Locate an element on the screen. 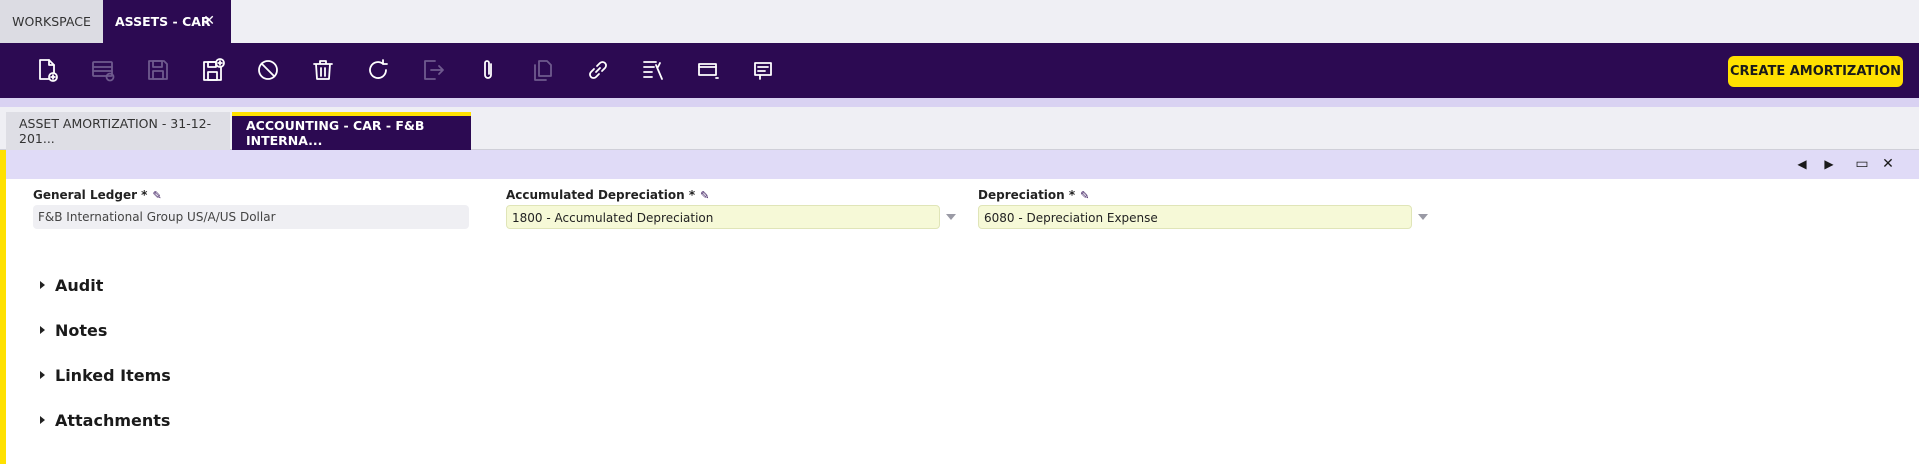 Image resolution: width=1919 pixels, height=464 pixels. close-tab-icon: ✕ is located at coordinates (209, 21).